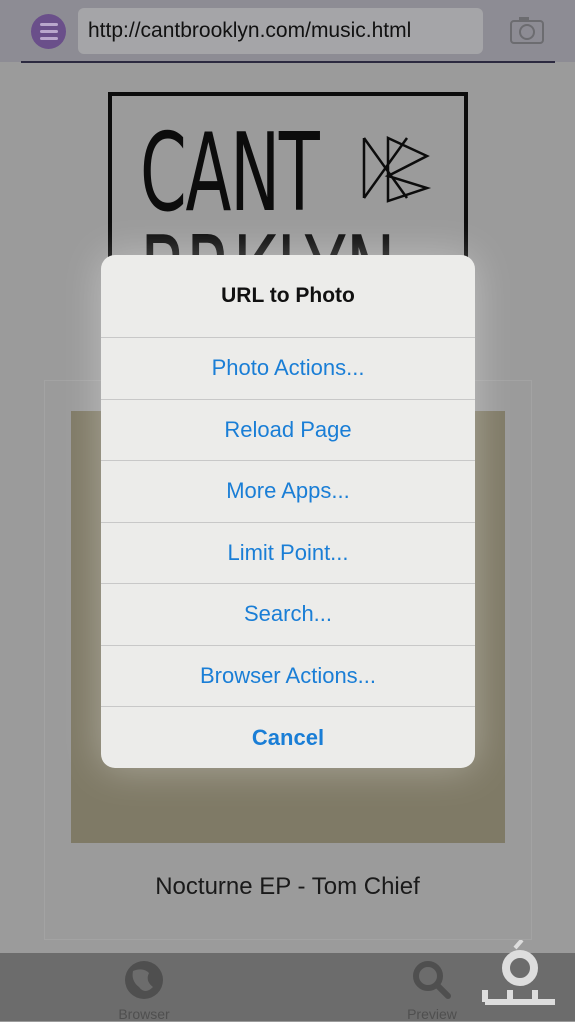  Describe the element at coordinates (432, 980) in the screenshot. I see `search-icon` at that location.